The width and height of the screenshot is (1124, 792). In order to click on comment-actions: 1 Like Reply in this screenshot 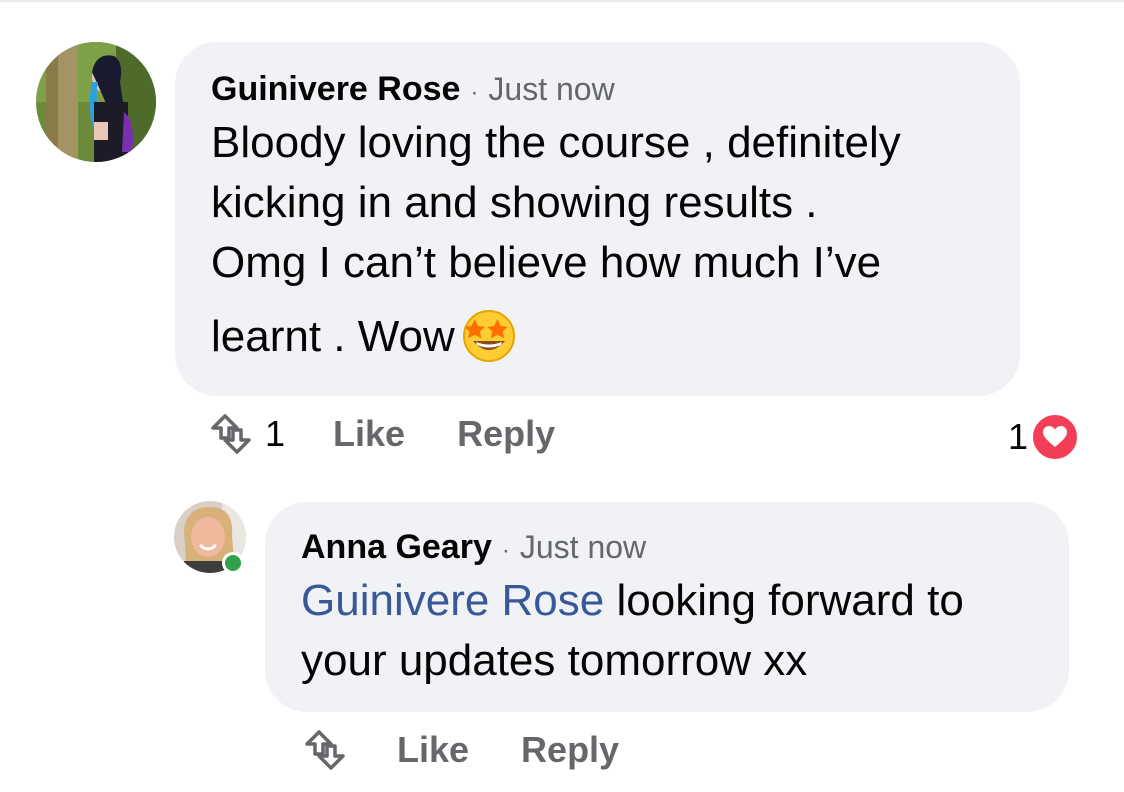, I will do `click(381, 434)`.